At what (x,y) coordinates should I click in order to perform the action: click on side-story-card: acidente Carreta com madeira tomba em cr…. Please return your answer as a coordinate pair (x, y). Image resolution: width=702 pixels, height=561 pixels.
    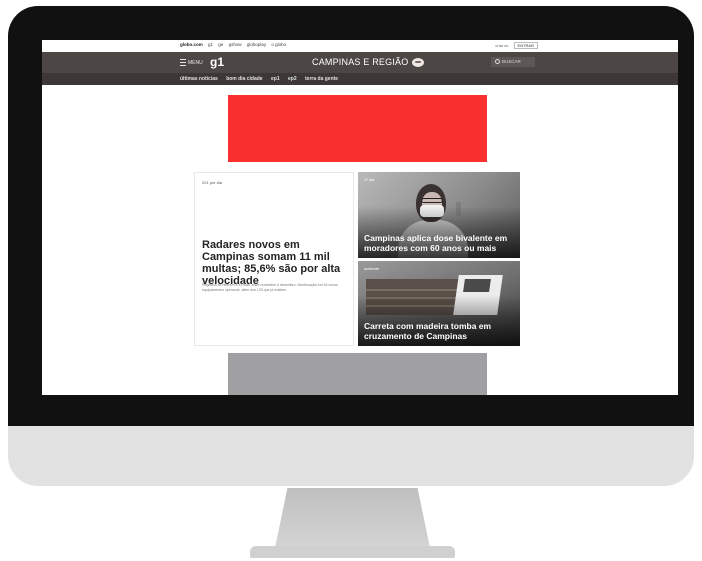
    Looking at the image, I should click on (439, 303).